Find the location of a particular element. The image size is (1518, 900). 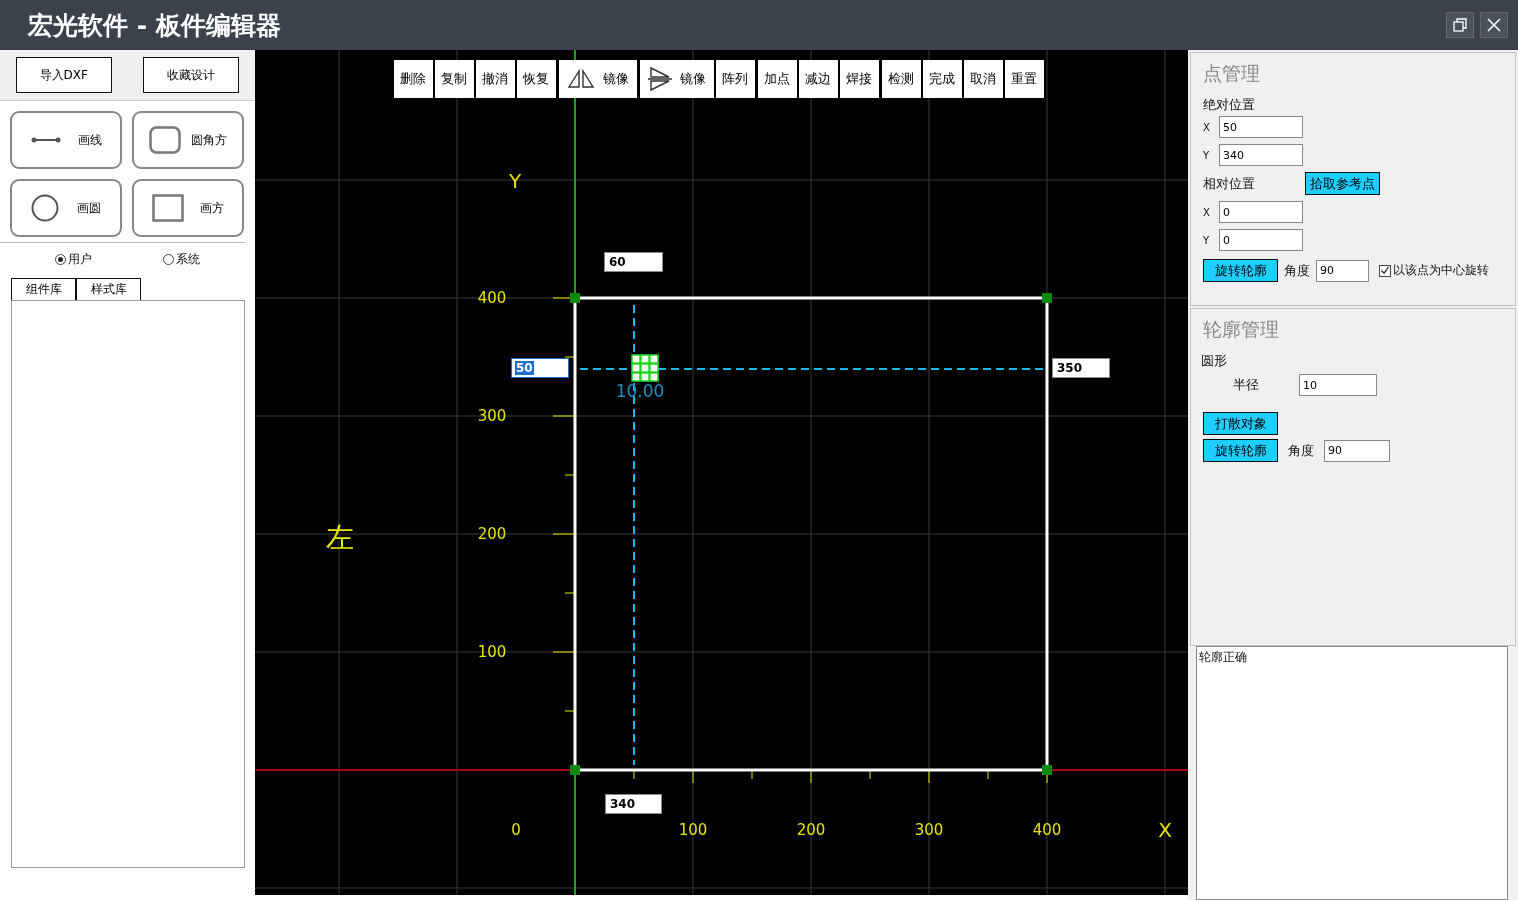

close-icon is located at coordinates (1494, 25).